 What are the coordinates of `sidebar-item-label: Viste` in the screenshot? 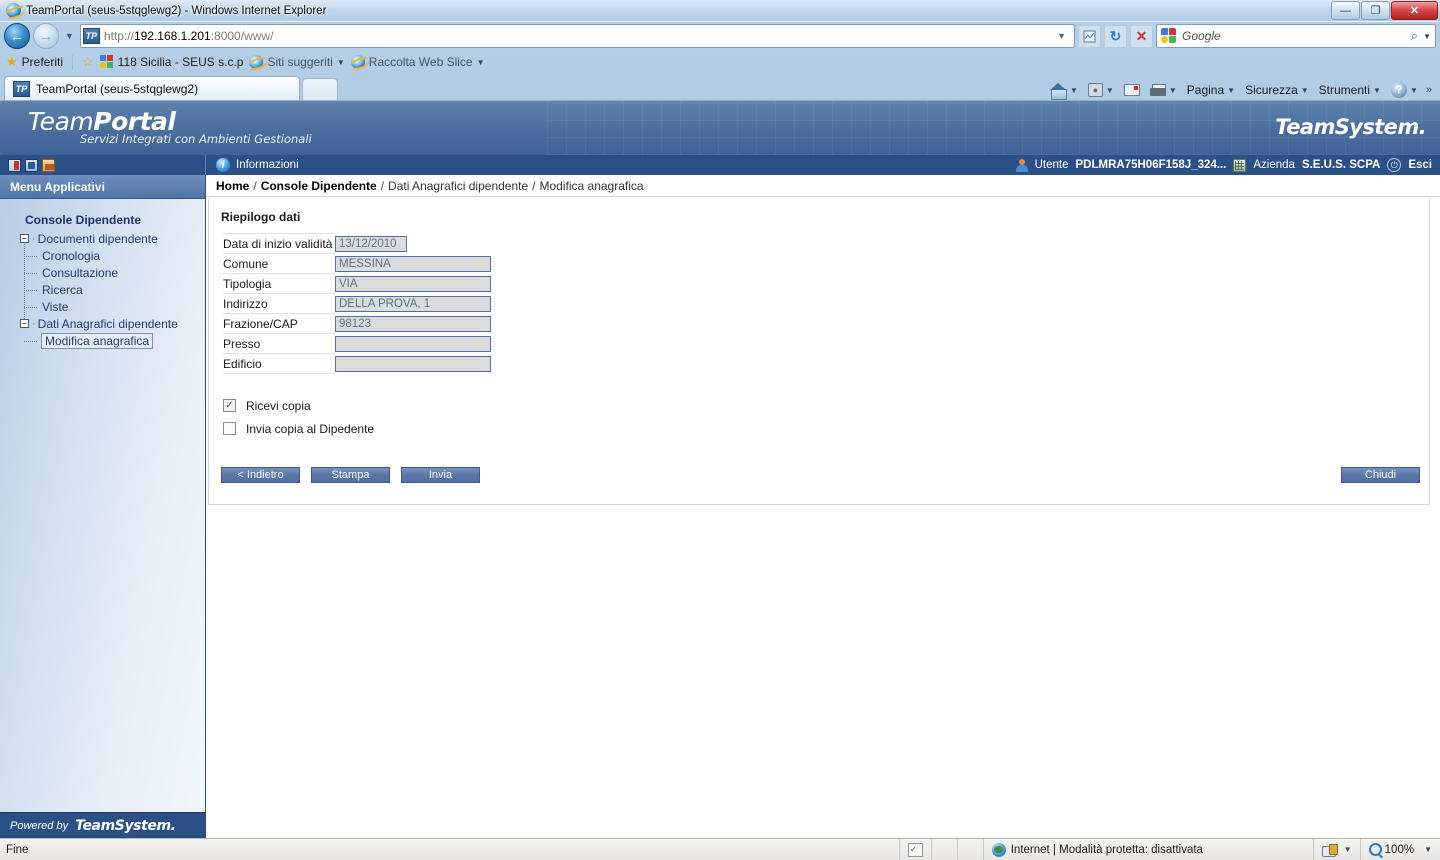 It's located at (55, 306).